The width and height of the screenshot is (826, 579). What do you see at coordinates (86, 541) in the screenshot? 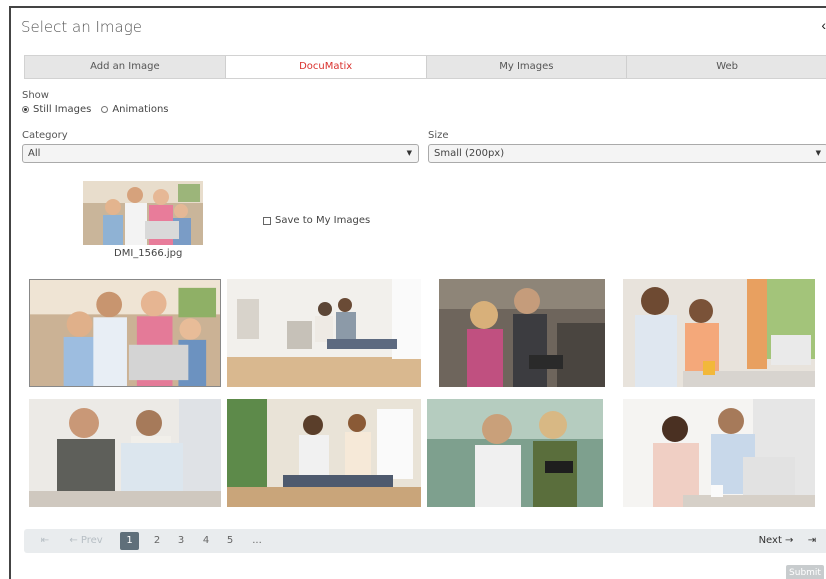
I see `prev-page-button: ← Prev` at bounding box center [86, 541].